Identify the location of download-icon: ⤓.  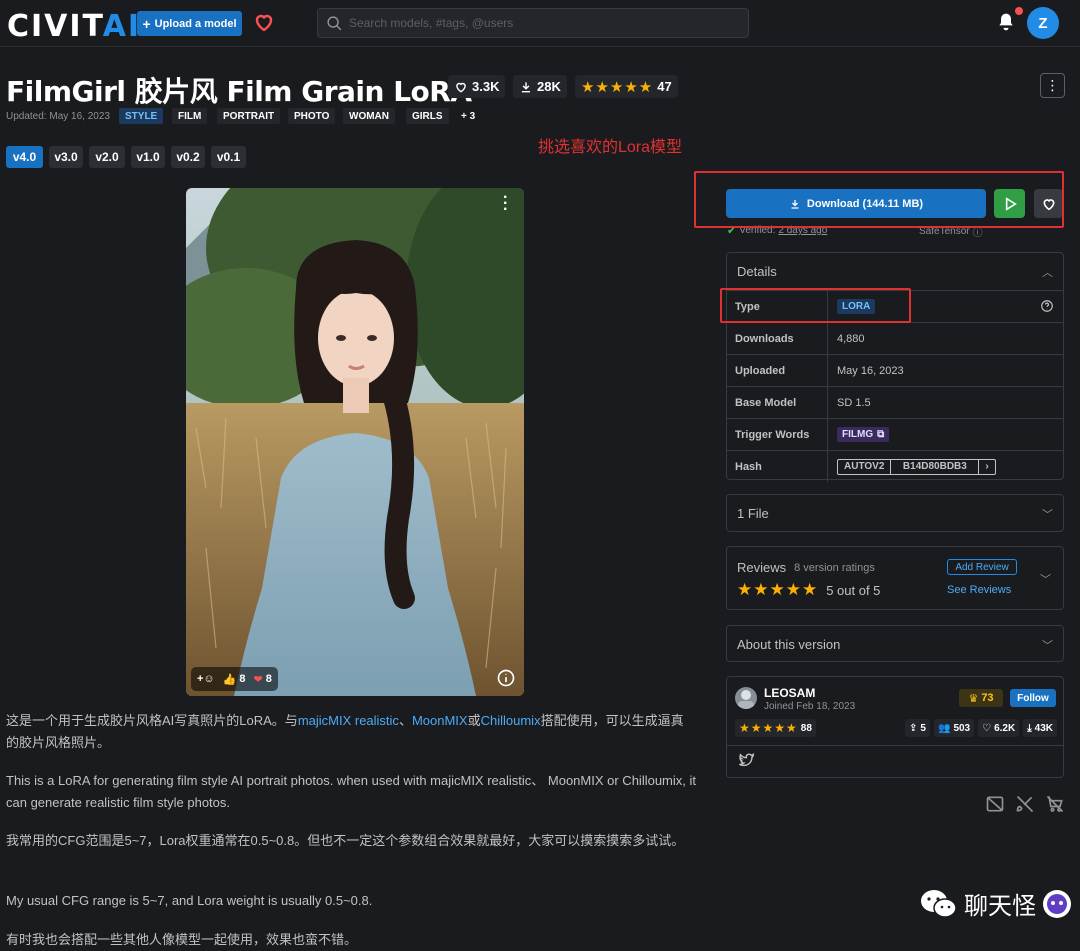
(1029, 728).